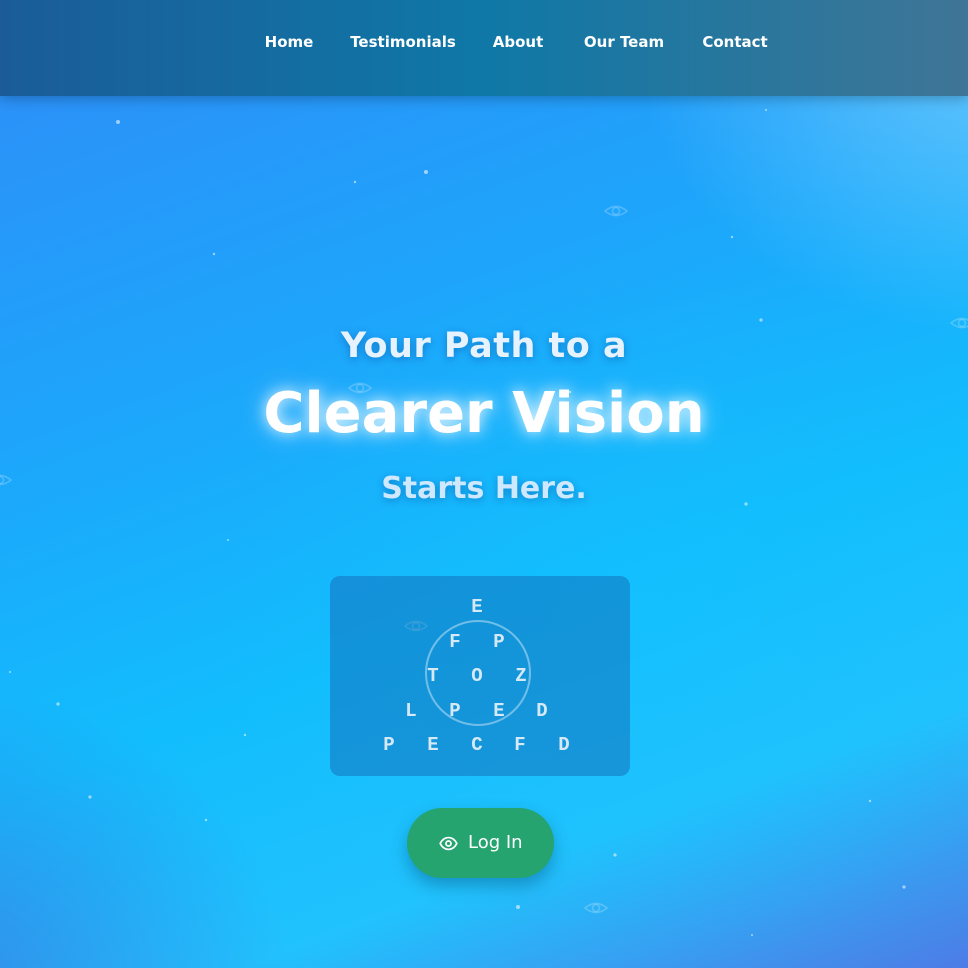  I want to click on eye-chart-letter: L, so click(411, 711).